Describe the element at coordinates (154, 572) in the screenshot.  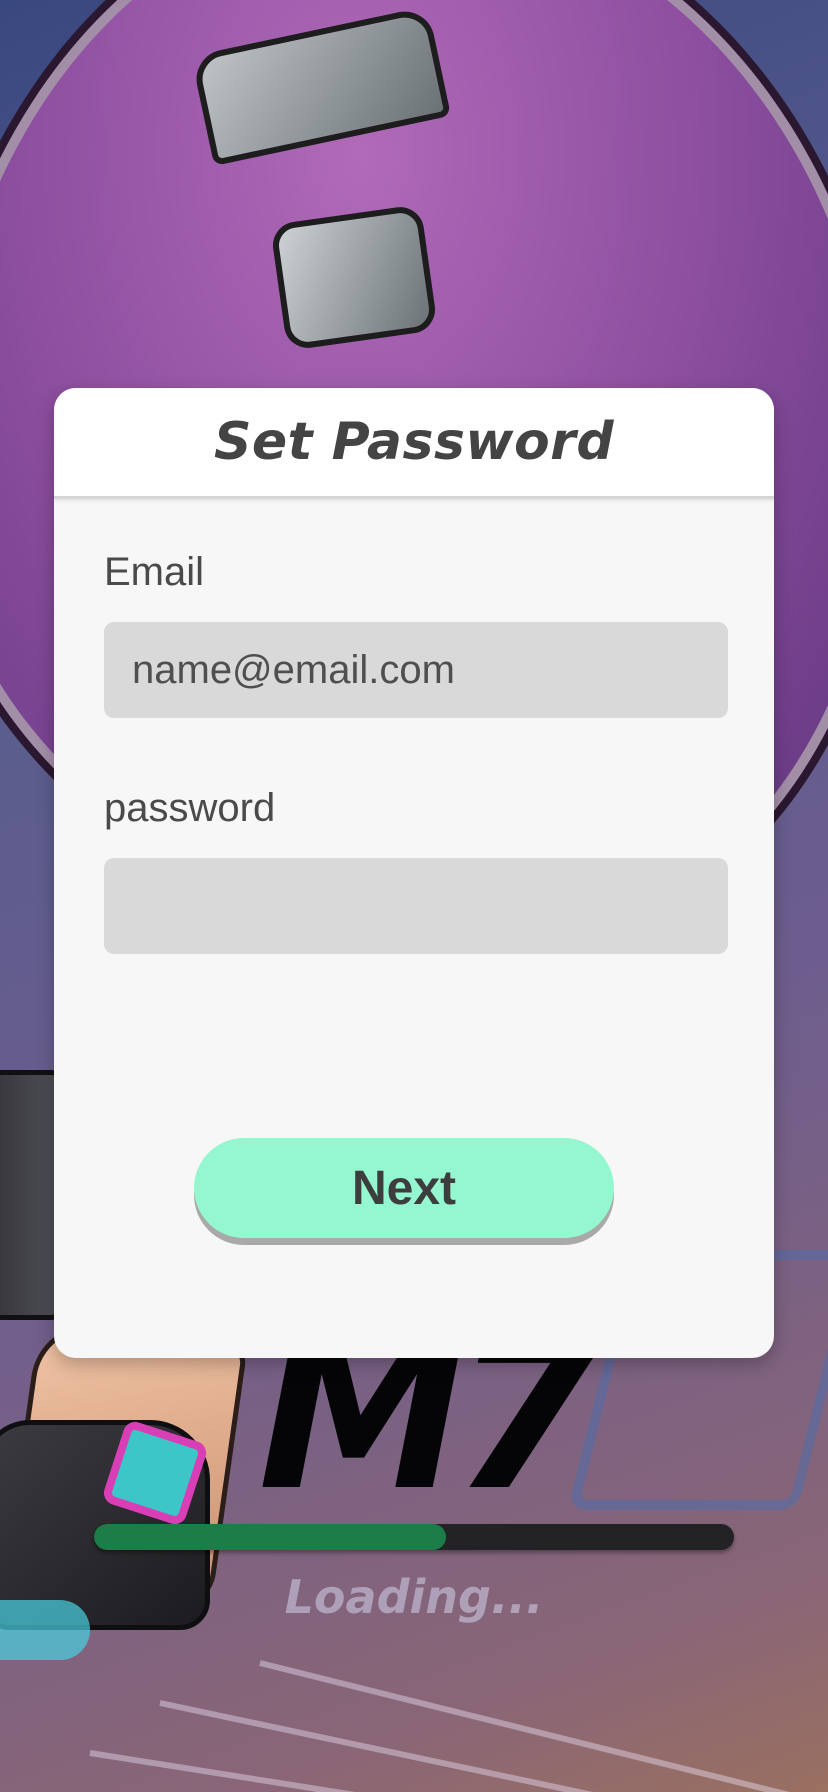
I see `email-label: Email` at that location.